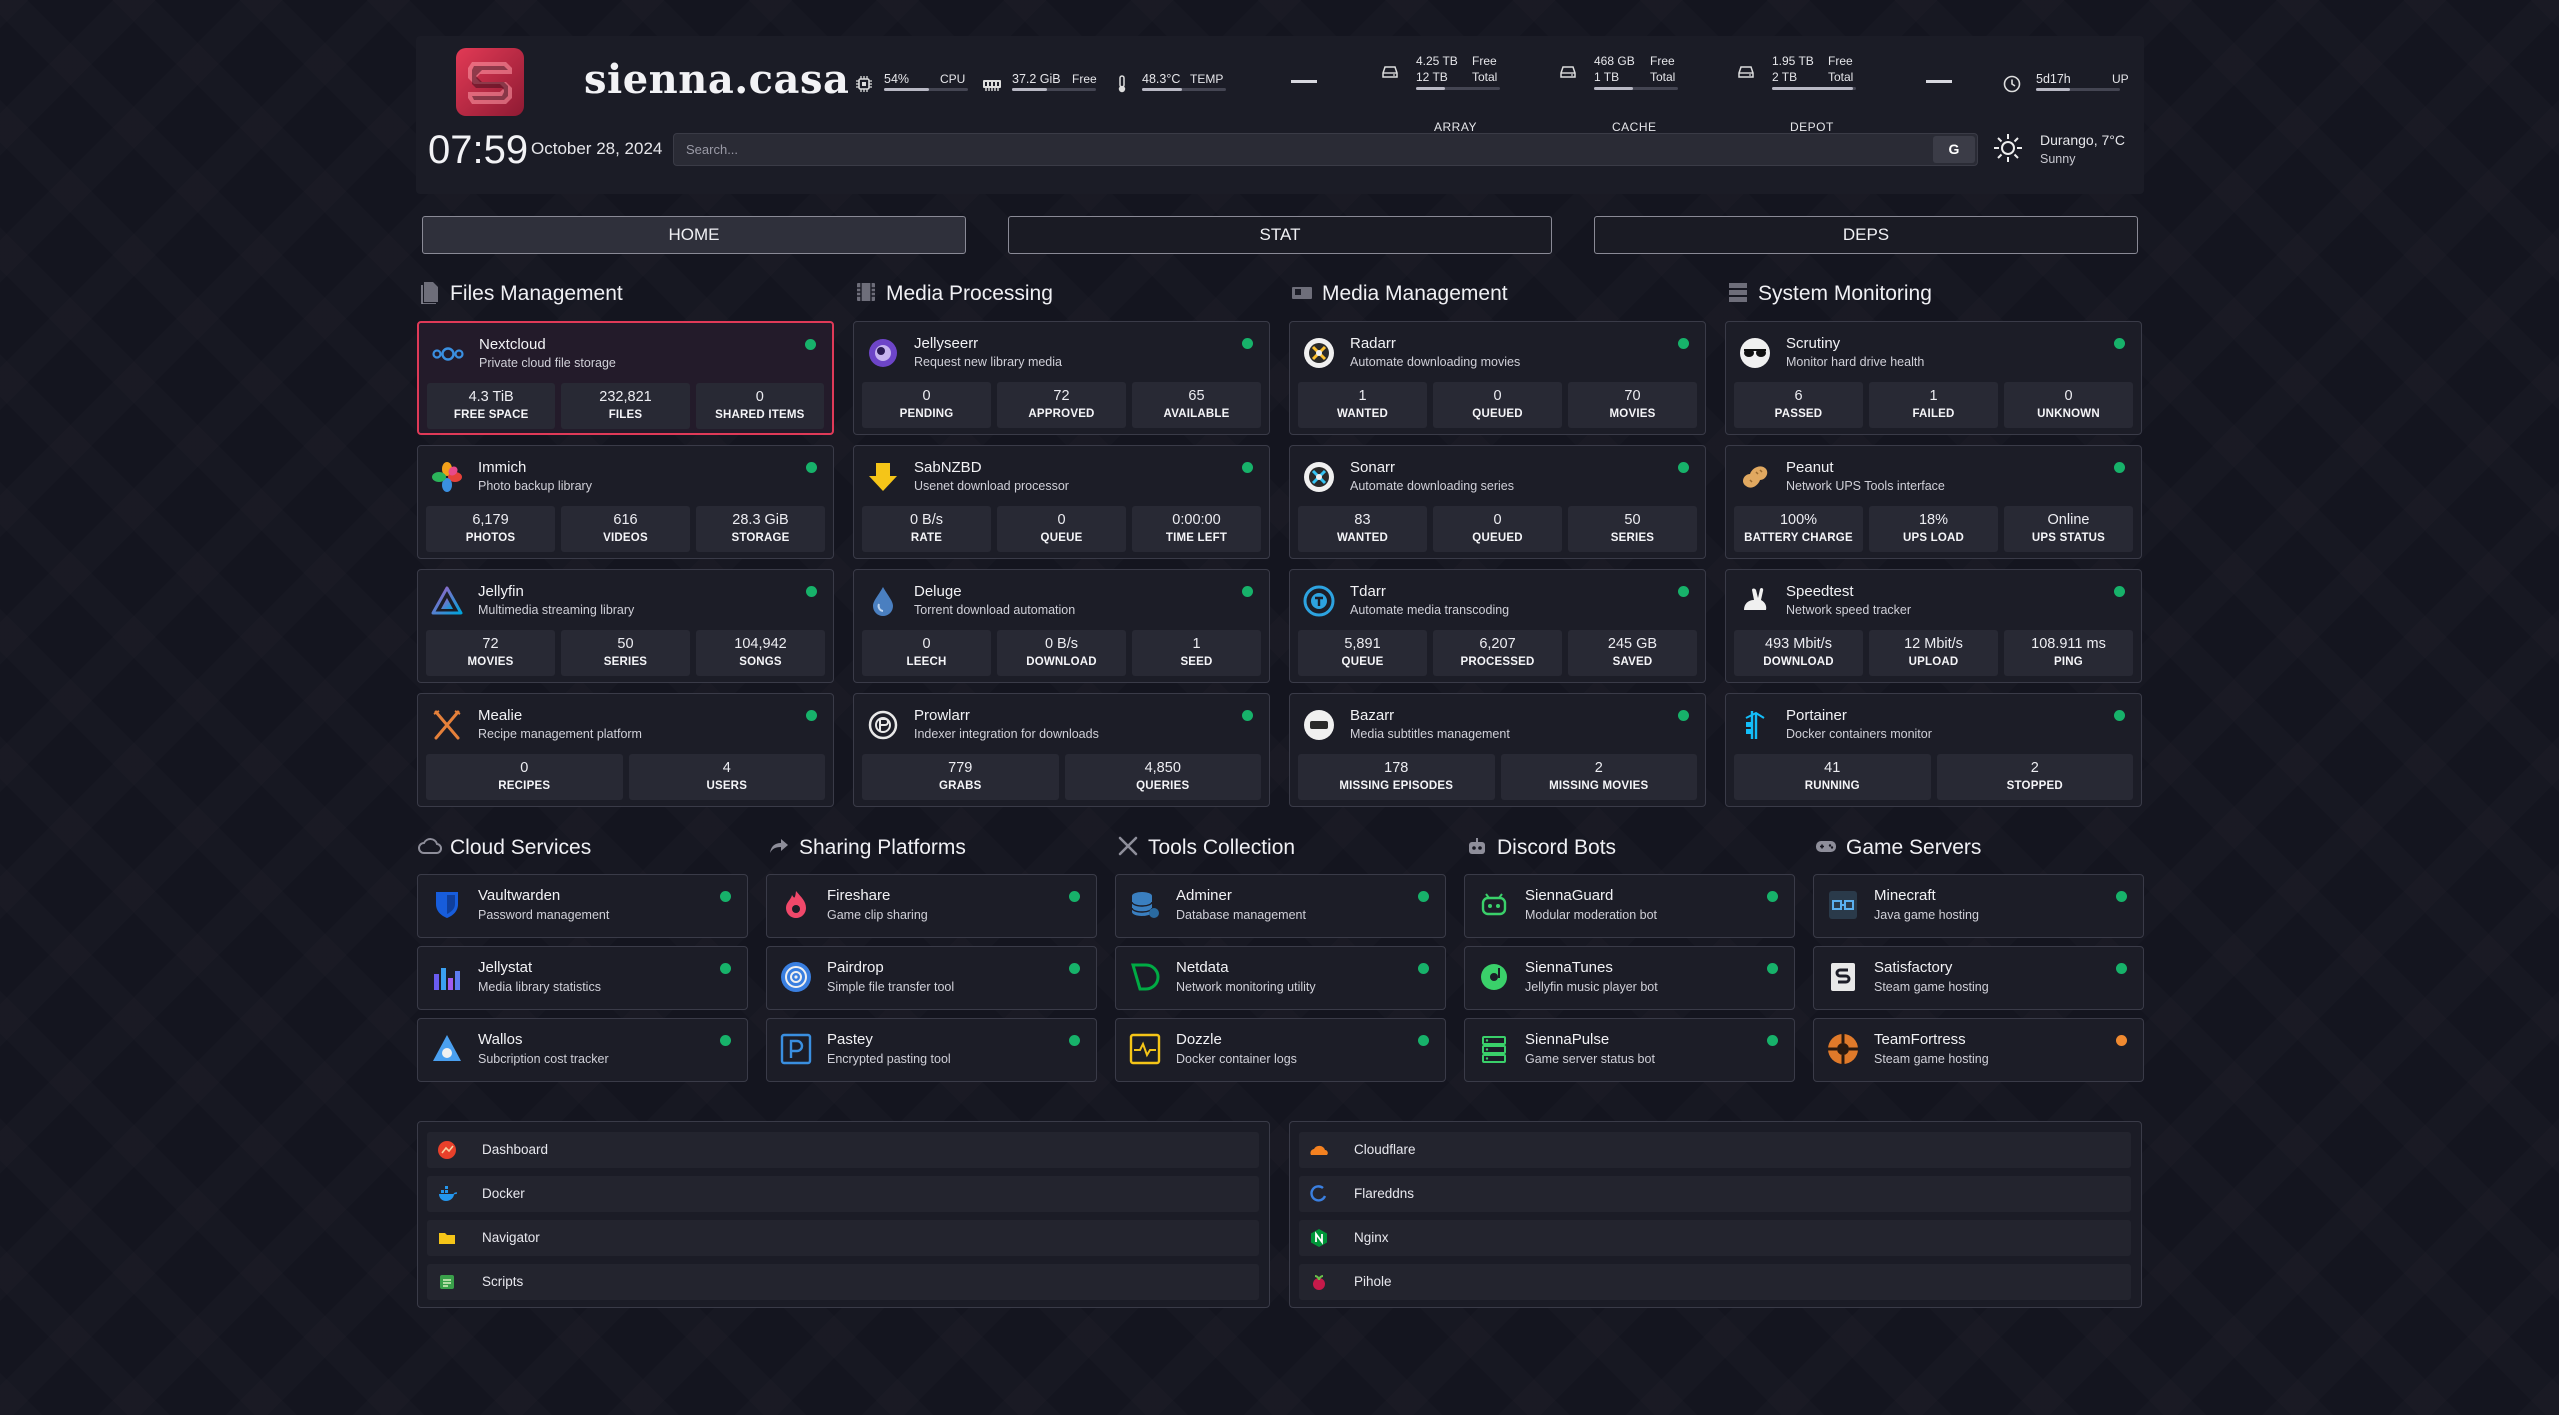  What do you see at coordinates (960, 768) in the screenshot?
I see `stat-value: 779` at bounding box center [960, 768].